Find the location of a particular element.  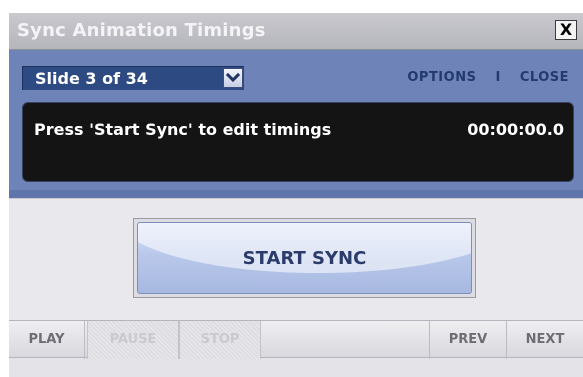

slide-selector-label: Slide 3 of 34 is located at coordinates (91, 78).